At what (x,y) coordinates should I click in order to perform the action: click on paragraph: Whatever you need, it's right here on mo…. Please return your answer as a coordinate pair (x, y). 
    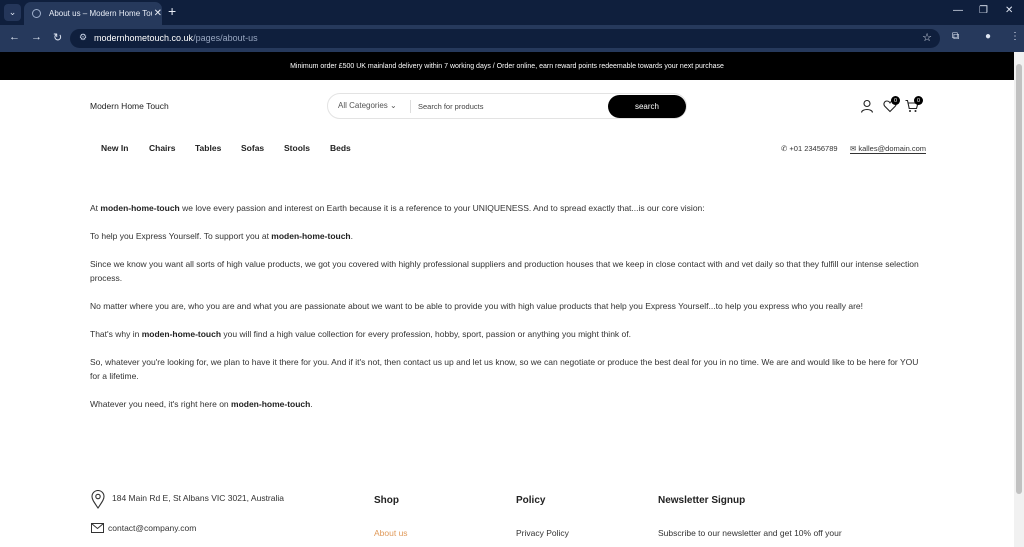
    Looking at the image, I should click on (201, 404).